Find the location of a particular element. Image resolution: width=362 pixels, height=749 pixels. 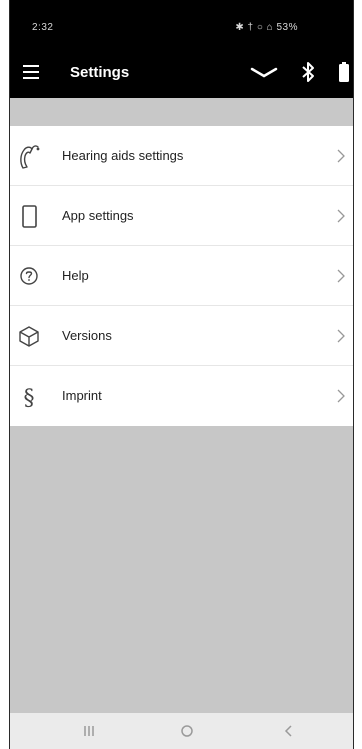

section-sign-icon: § is located at coordinates (29, 398).